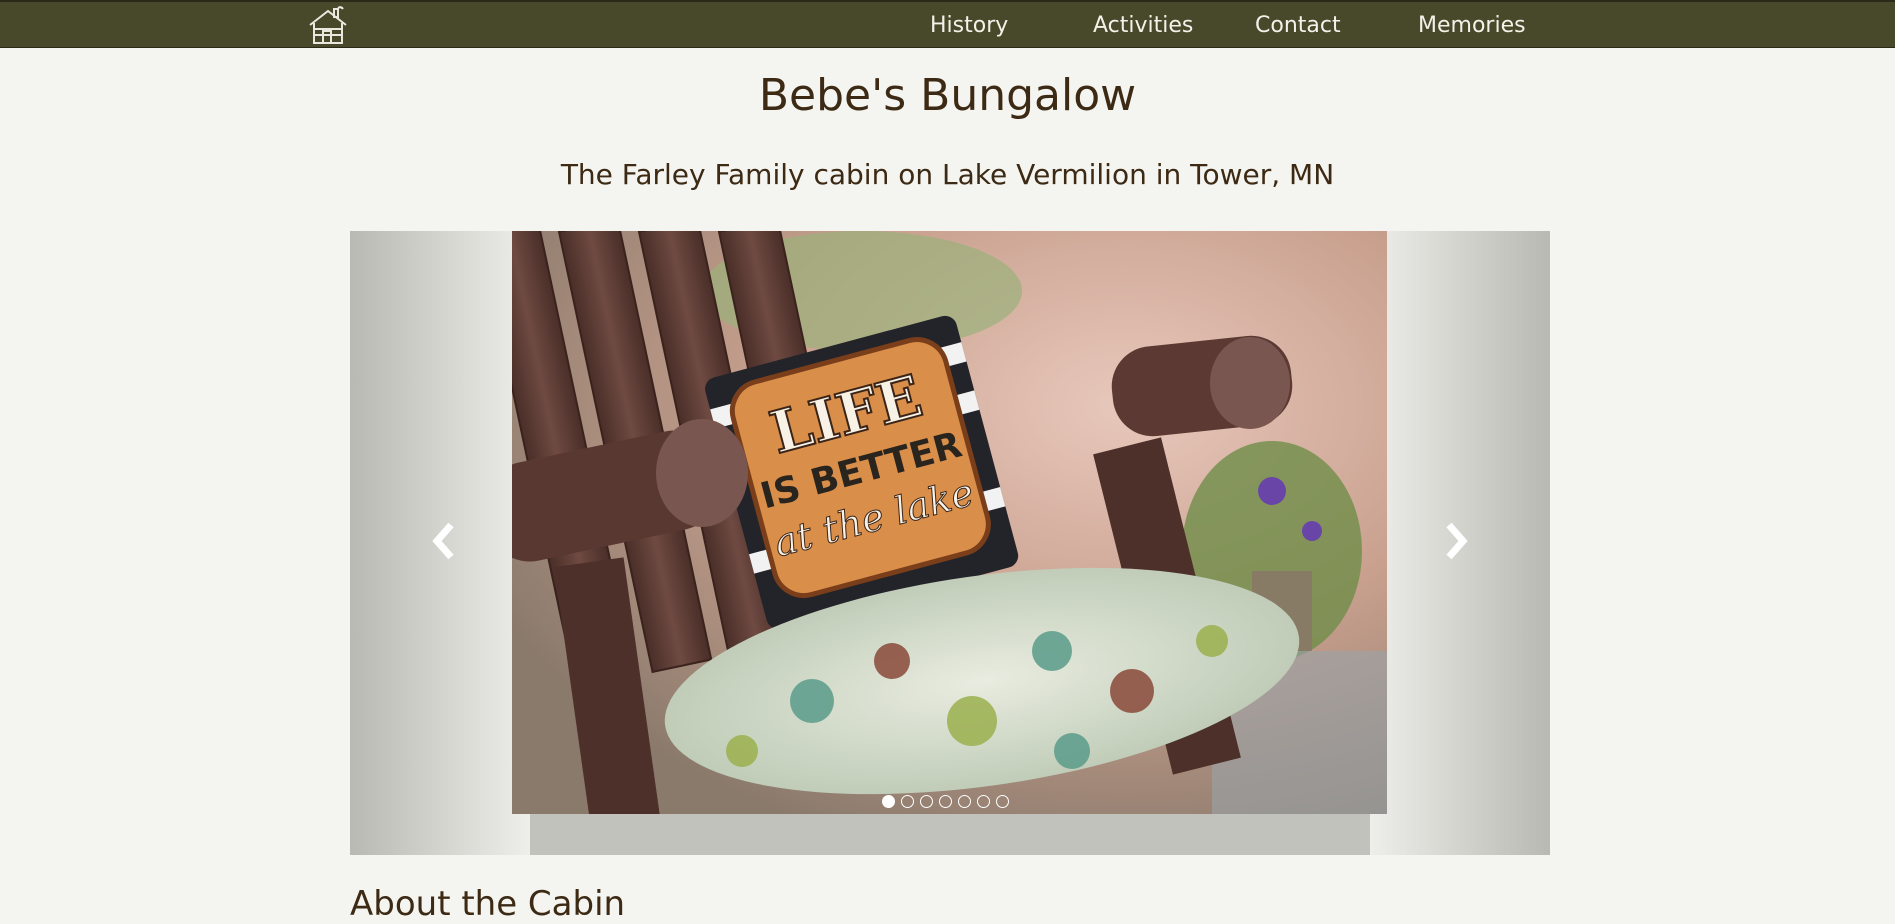 The height and width of the screenshot is (924, 1895). I want to click on carousel-next-button, so click(1456, 541).